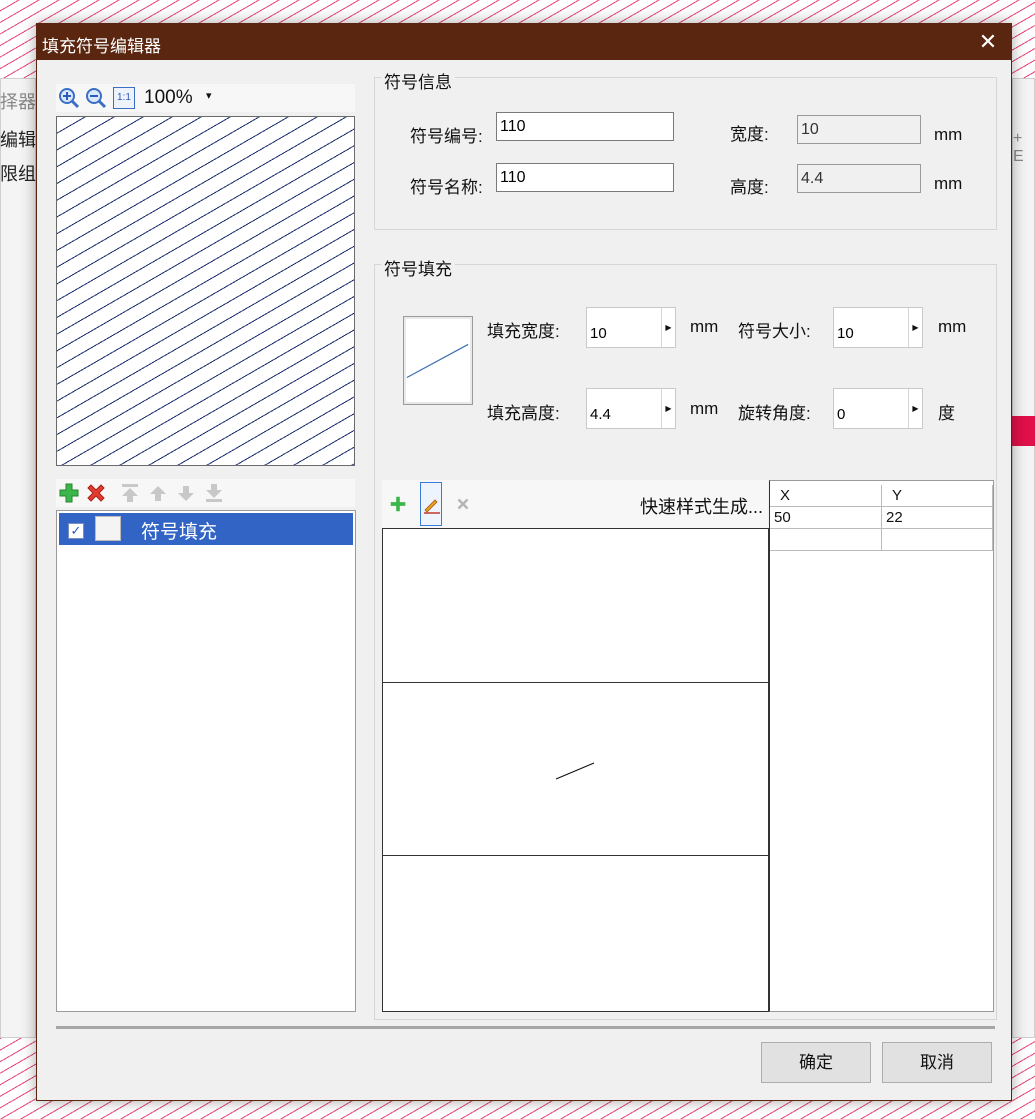  Describe the element at coordinates (205, 291) in the screenshot. I see `symbol-preview` at that location.